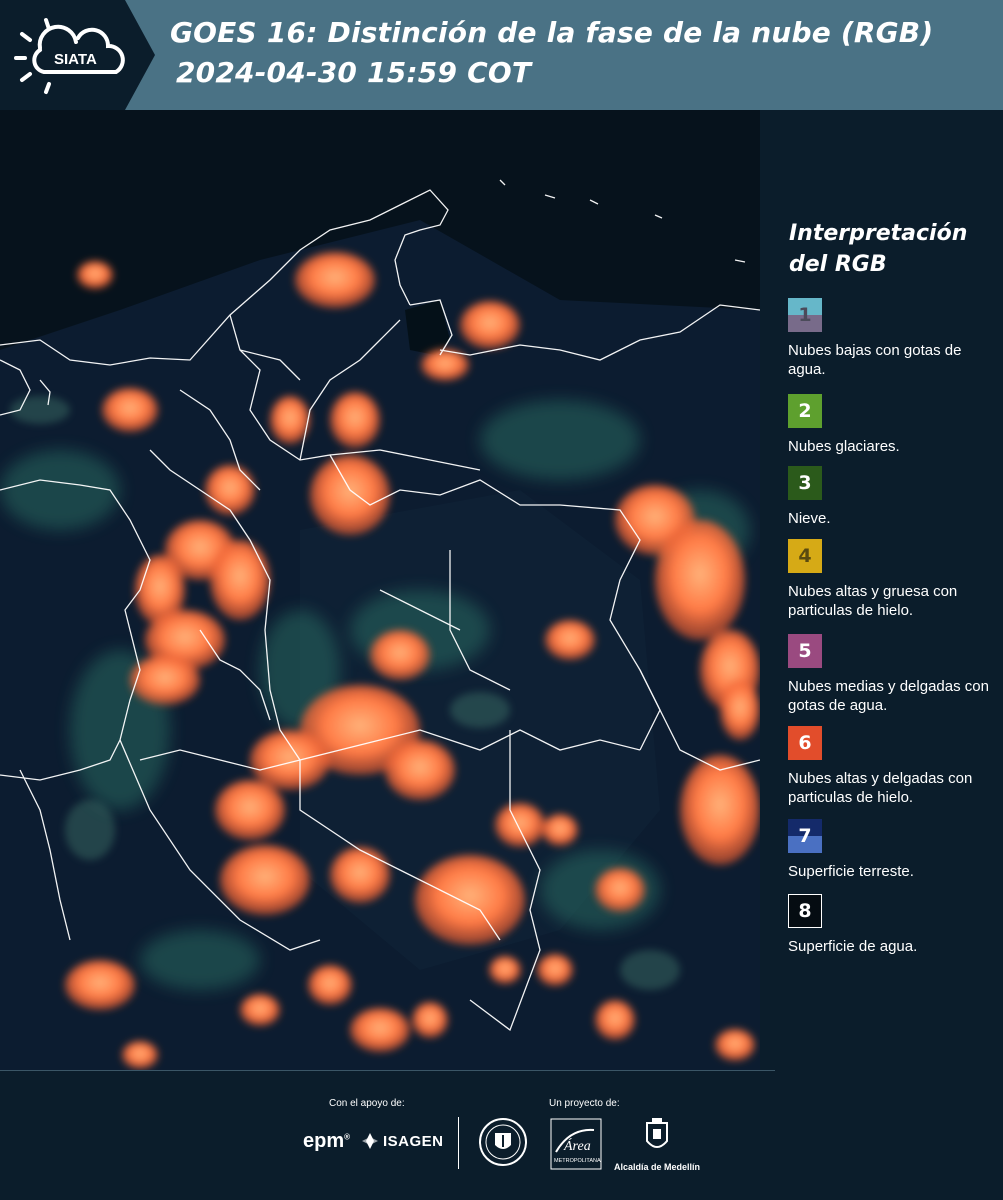 Image resolution: width=1003 pixels, height=1200 pixels. I want to click on swatch-number: 5, so click(805, 651).